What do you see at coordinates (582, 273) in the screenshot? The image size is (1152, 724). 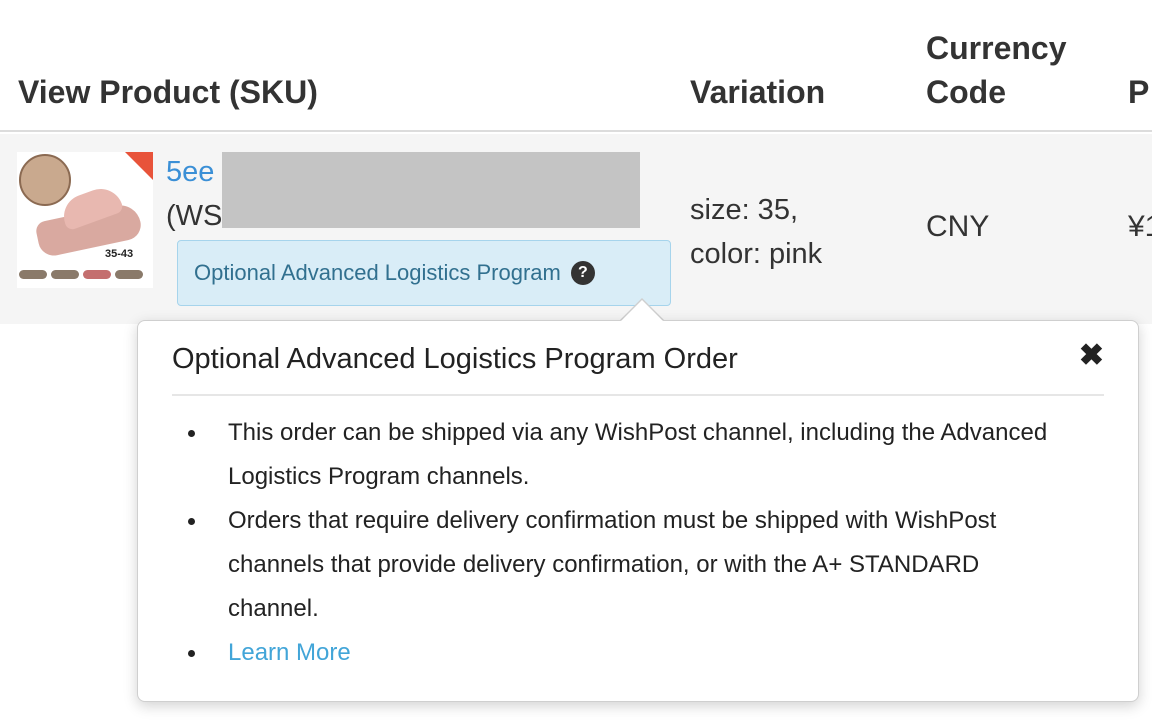 I see `help-icon: ?` at bounding box center [582, 273].